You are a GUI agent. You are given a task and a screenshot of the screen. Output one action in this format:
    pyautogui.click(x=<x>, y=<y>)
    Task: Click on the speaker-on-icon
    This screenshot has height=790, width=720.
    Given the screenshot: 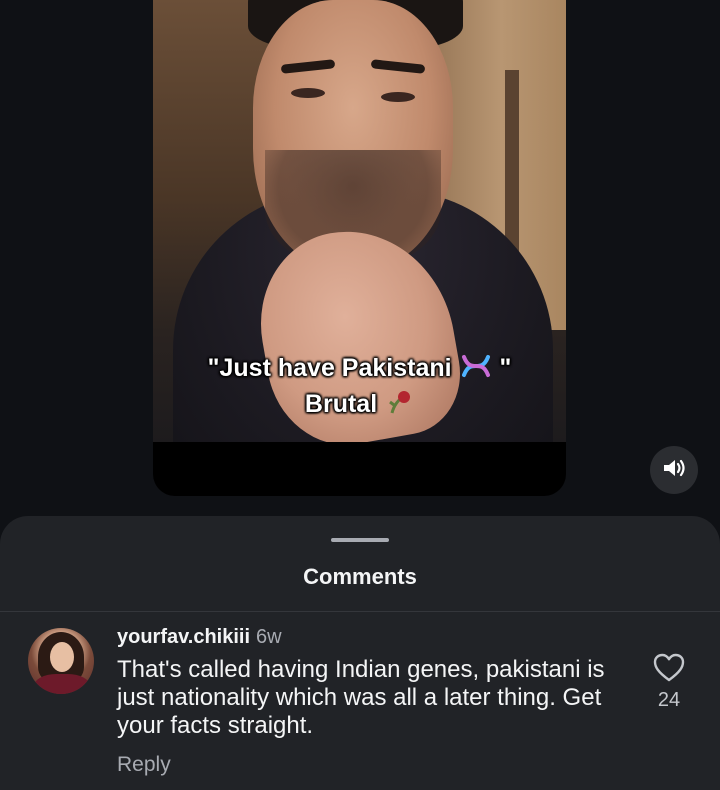 What is the action you would take?
    pyautogui.click(x=674, y=470)
    